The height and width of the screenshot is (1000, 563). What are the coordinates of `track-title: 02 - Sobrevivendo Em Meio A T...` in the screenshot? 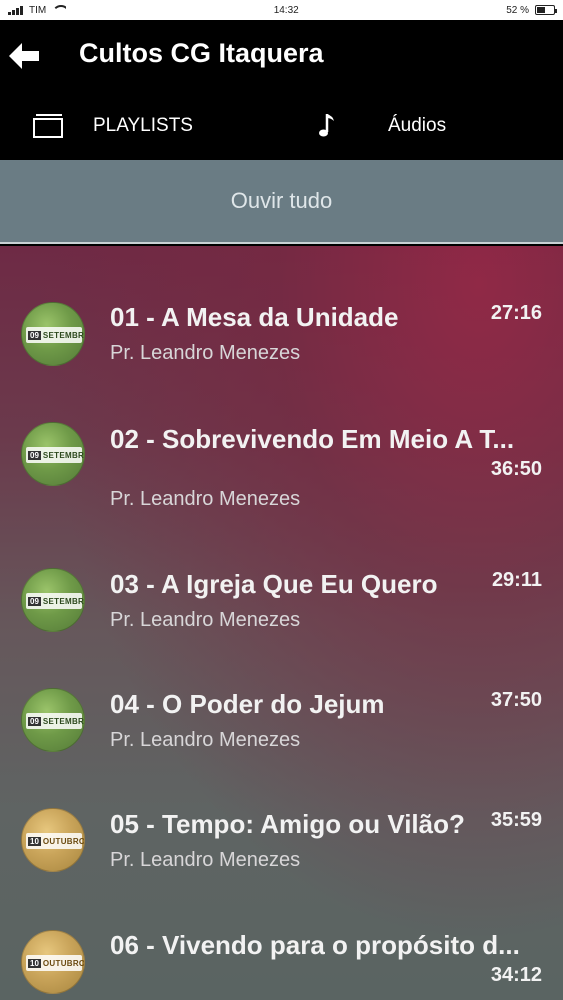 It's located at (312, 439).